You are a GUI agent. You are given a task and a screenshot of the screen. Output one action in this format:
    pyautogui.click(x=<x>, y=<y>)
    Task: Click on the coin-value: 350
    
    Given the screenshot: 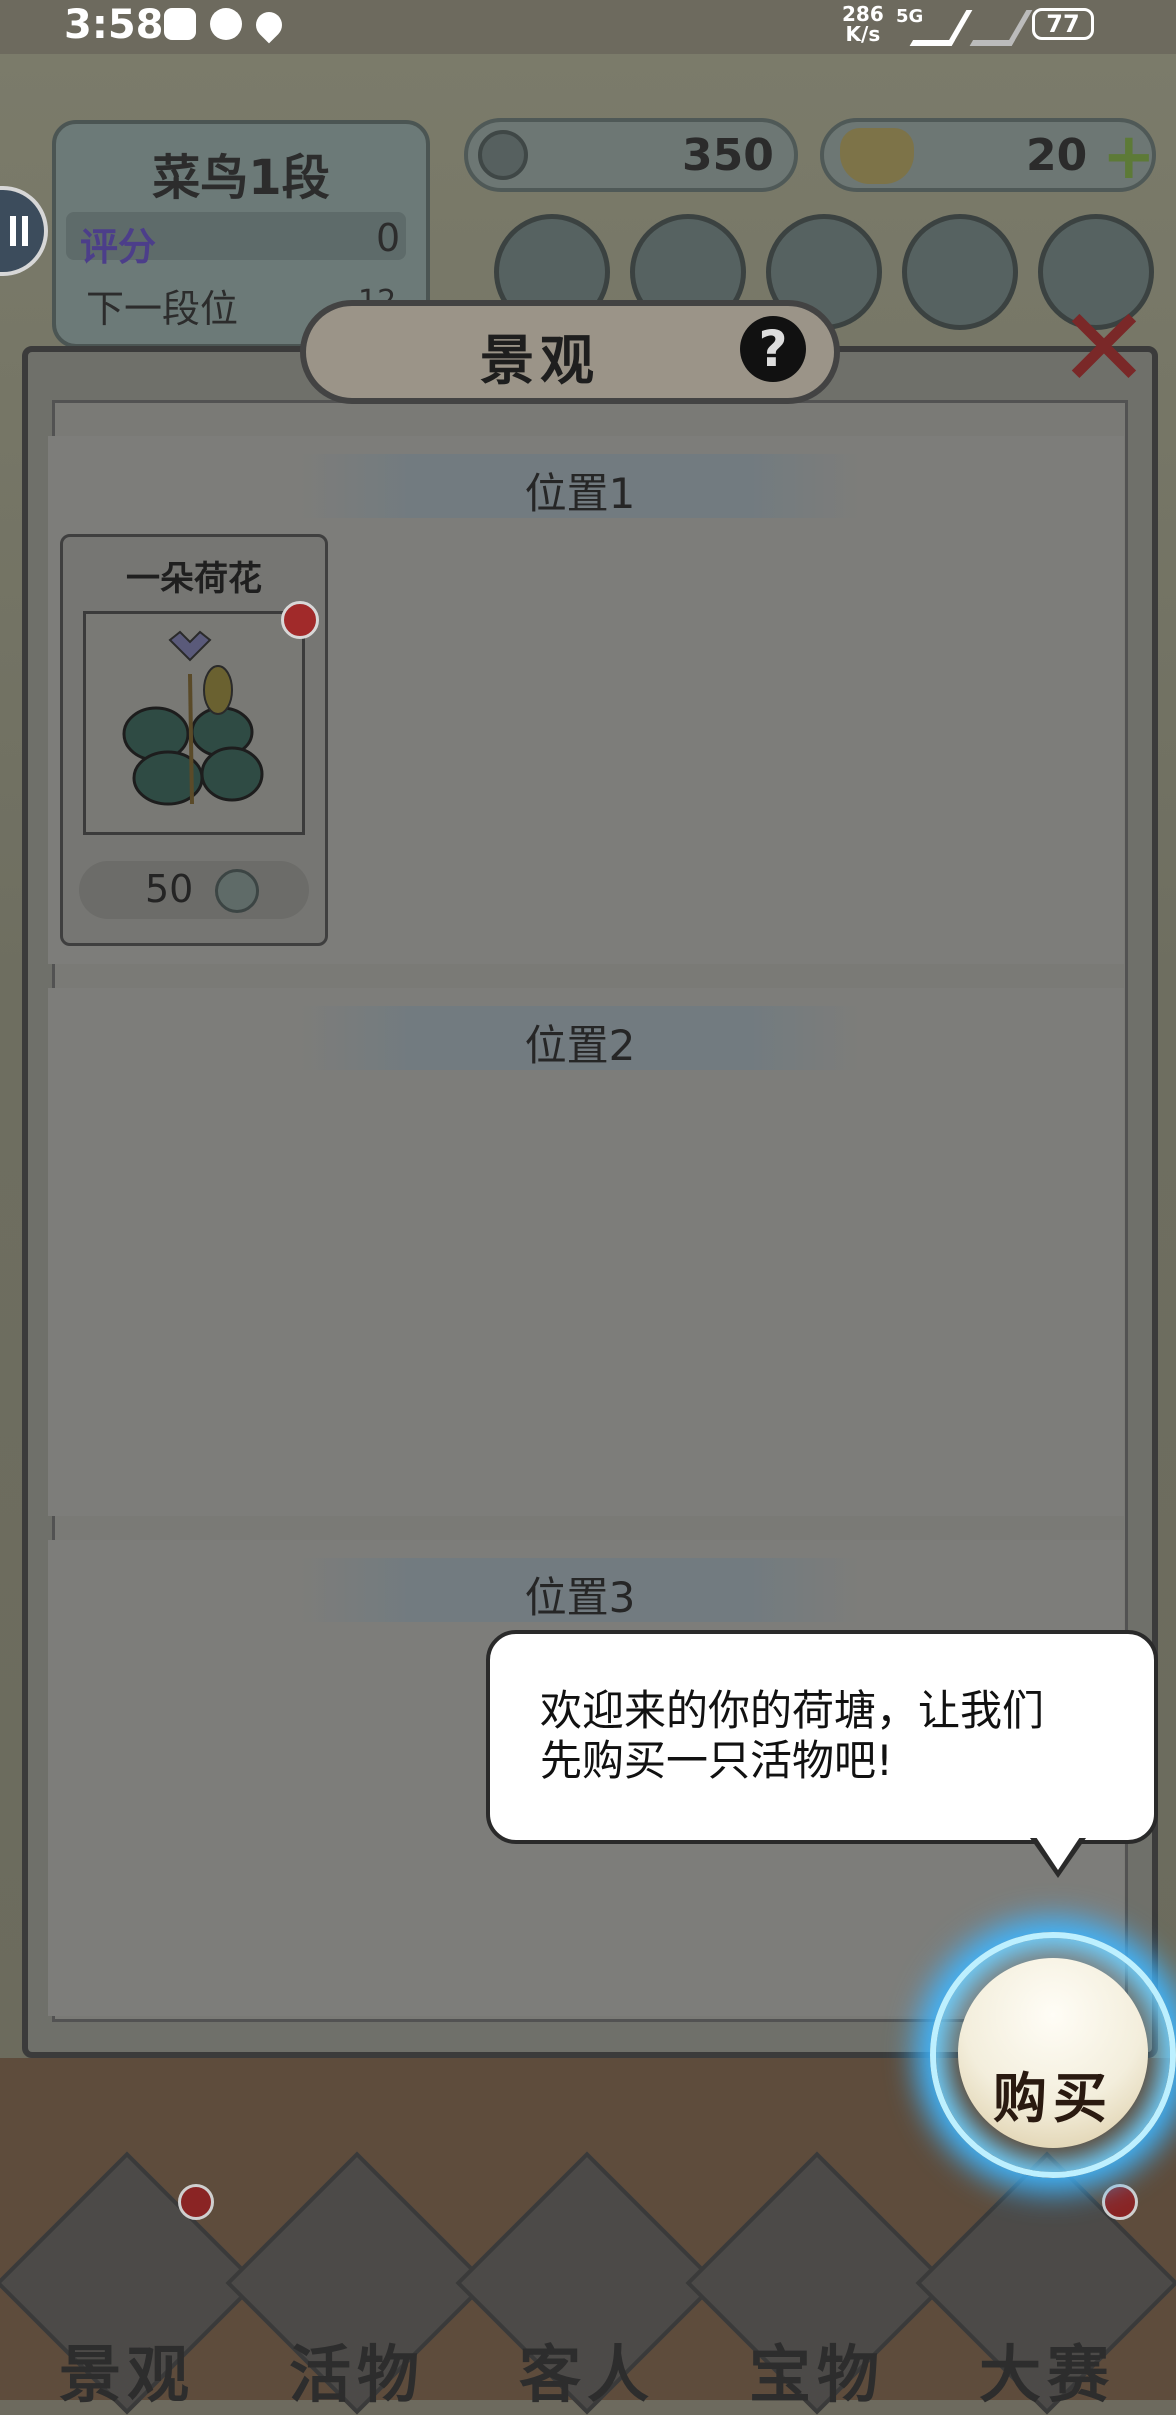 What is the action you would take?
    pyautogui.click(x=728, y=155)
    